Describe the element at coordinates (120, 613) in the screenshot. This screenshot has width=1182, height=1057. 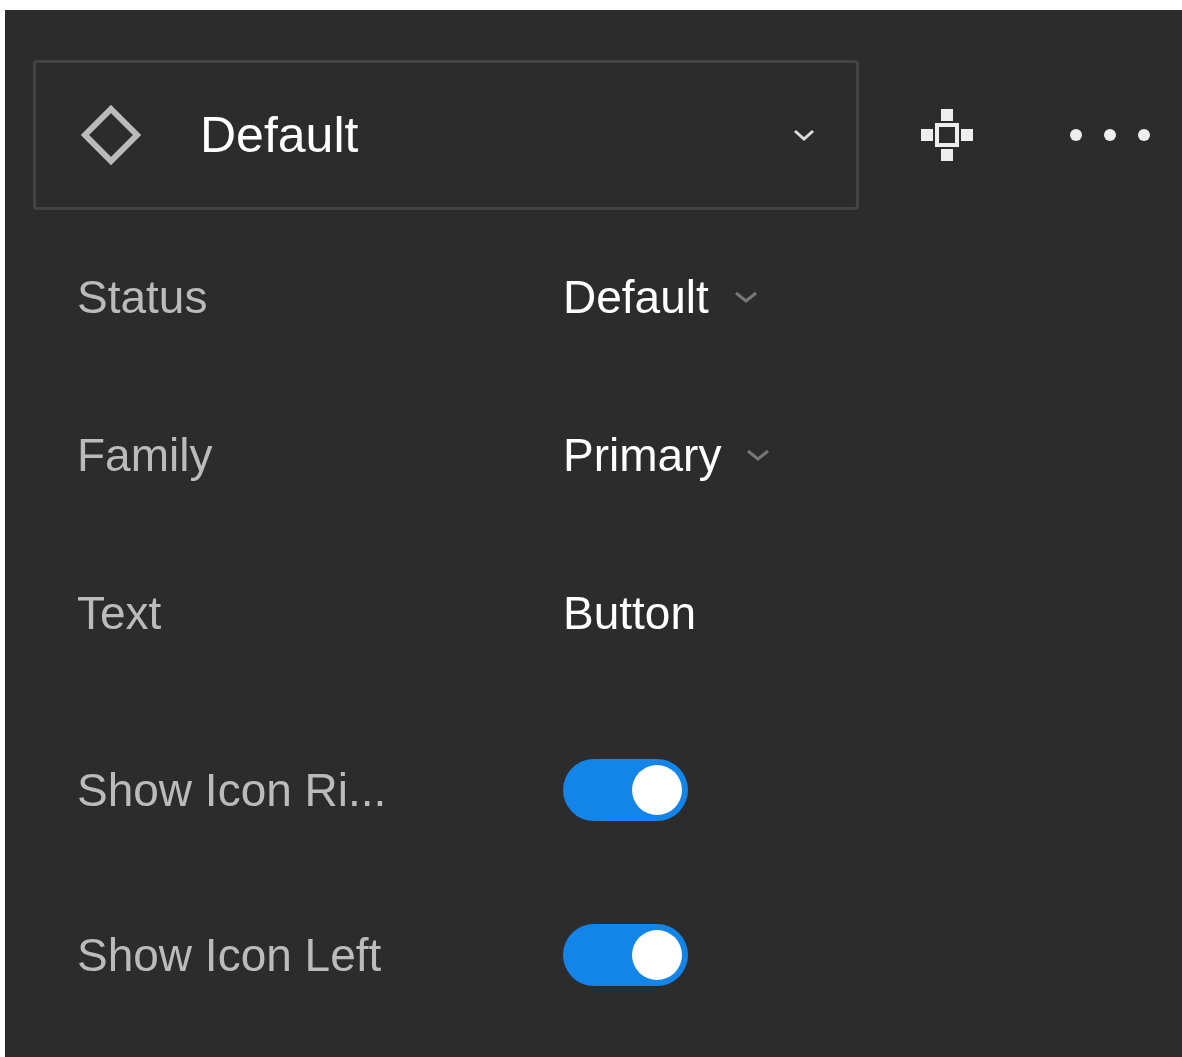
I see `property-label: Text` at that location.